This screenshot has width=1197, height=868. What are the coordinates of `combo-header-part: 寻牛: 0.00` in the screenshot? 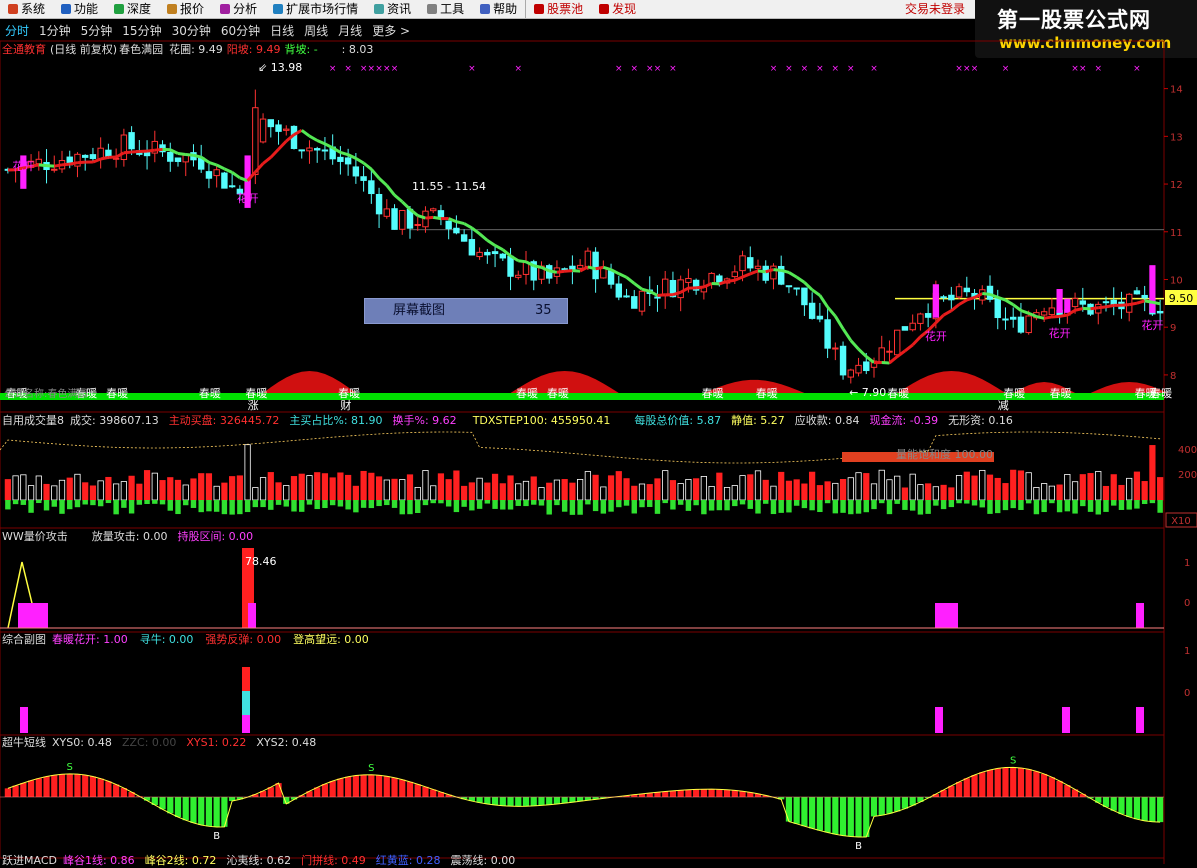 It's located at (167, 639).